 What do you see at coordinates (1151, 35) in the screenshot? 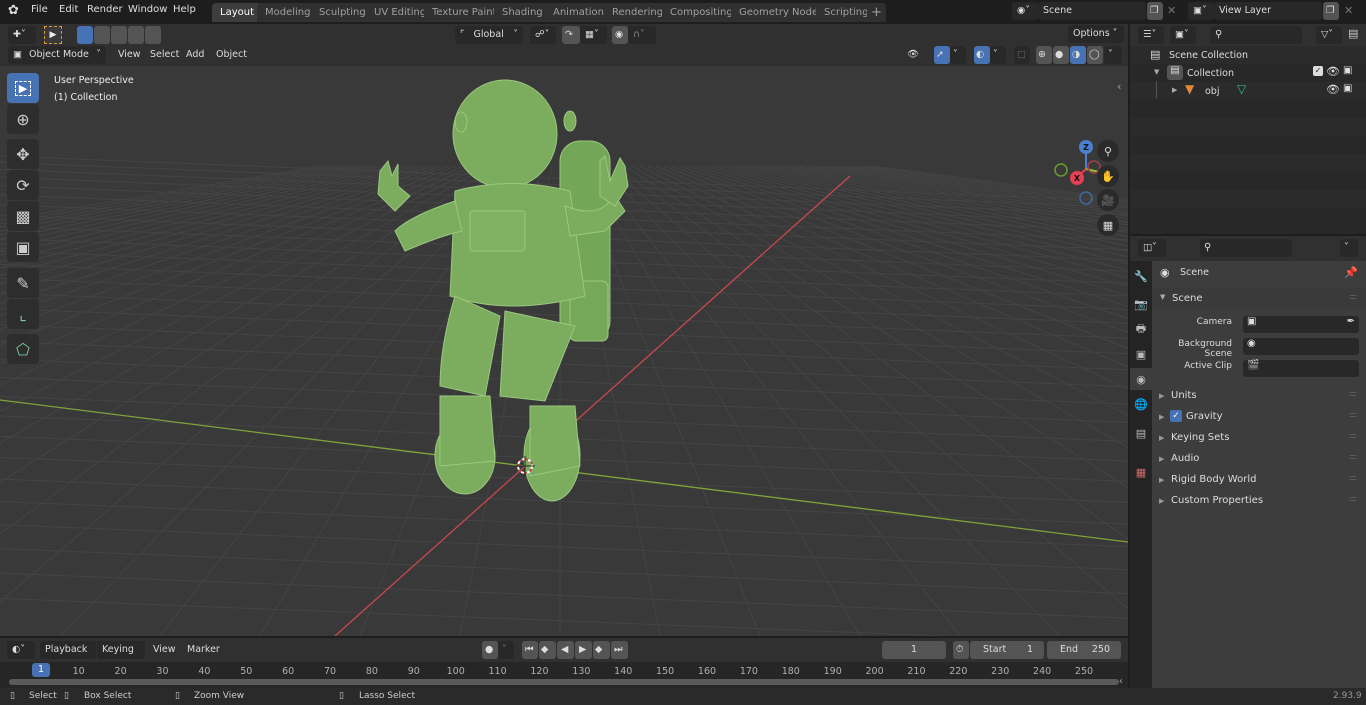
I see `display-mode-icon: ☰˅` at bounding box center [1151, 35].